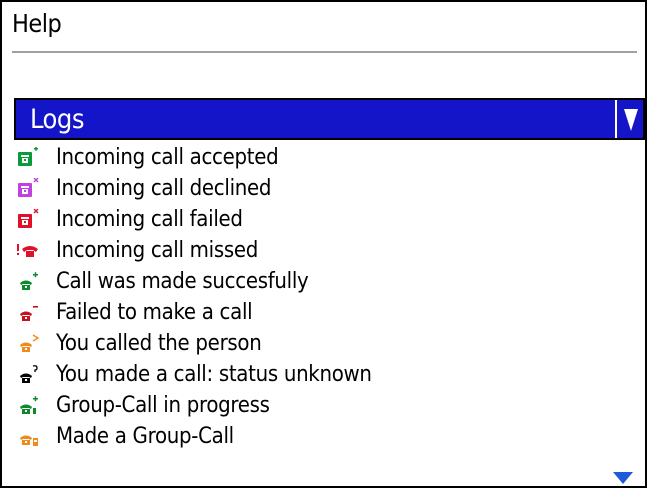 This screenshot has width=647, height=488. What do you see at coordinates (324, 52) in the screenshot?
I see `title-divider` at bounding box center [324, 52].